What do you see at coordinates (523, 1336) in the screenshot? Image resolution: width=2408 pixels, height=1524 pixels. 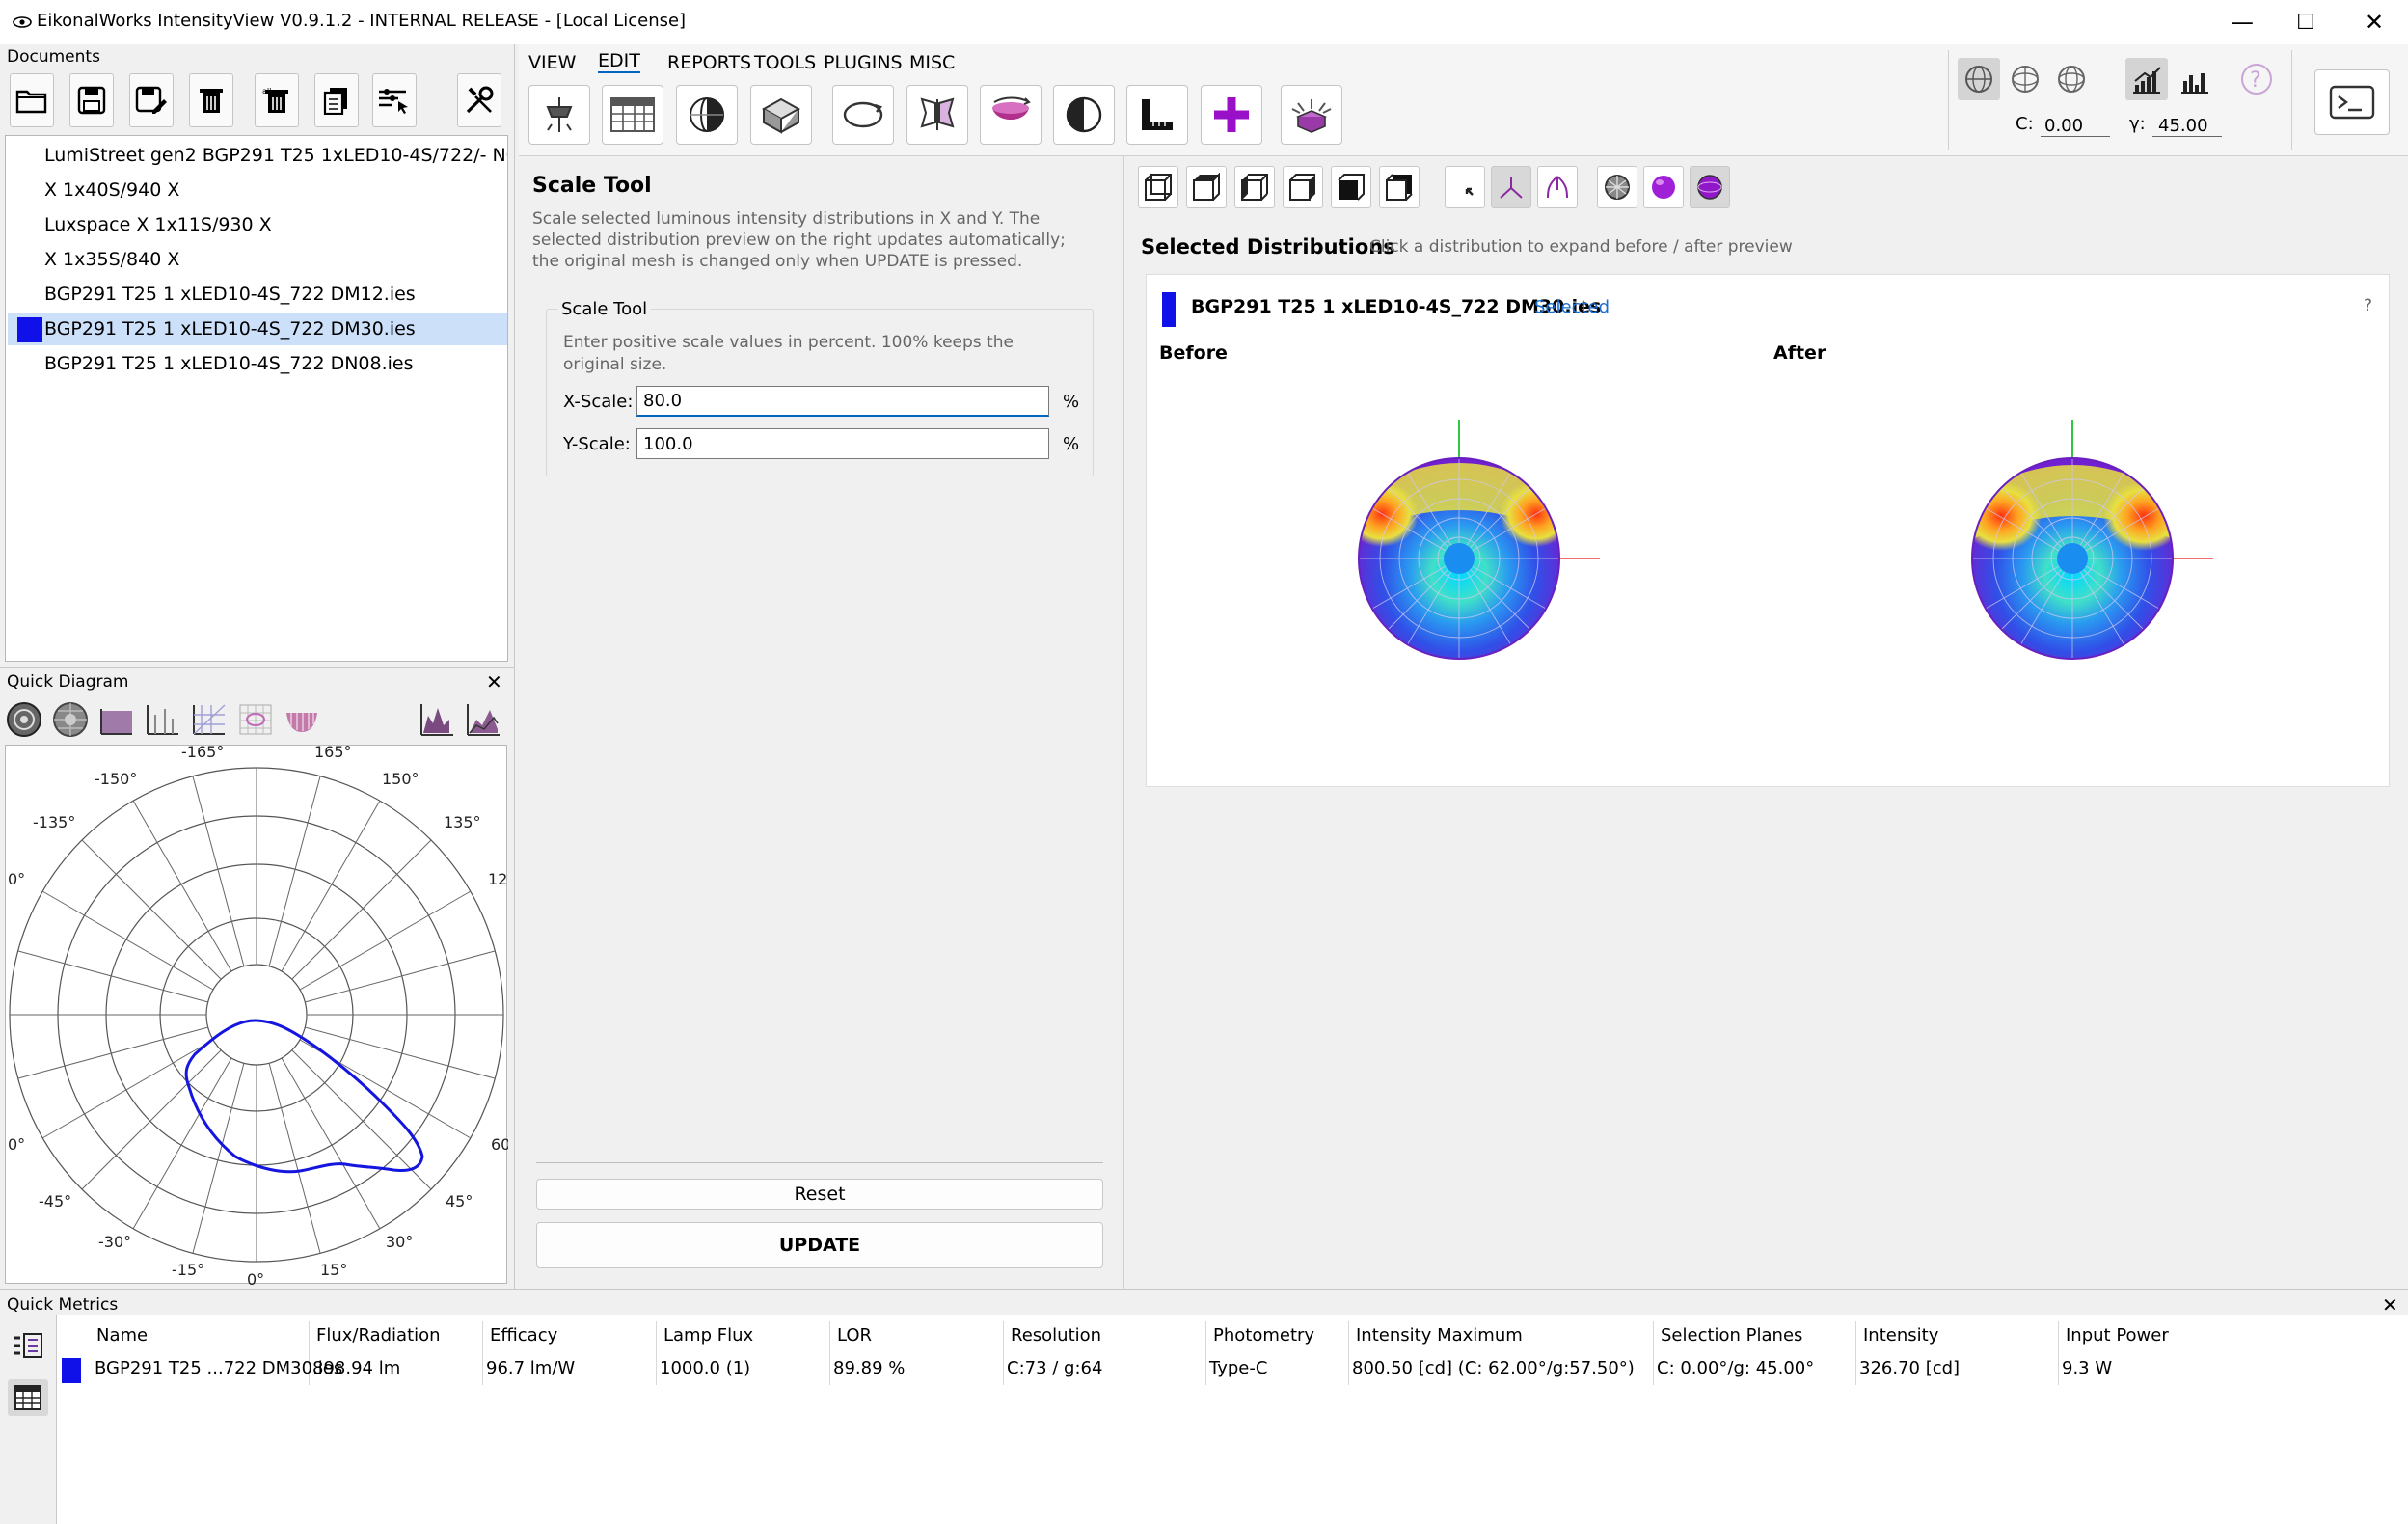 I see `column-header: Efficacy` at bounding box center [523, 1336].